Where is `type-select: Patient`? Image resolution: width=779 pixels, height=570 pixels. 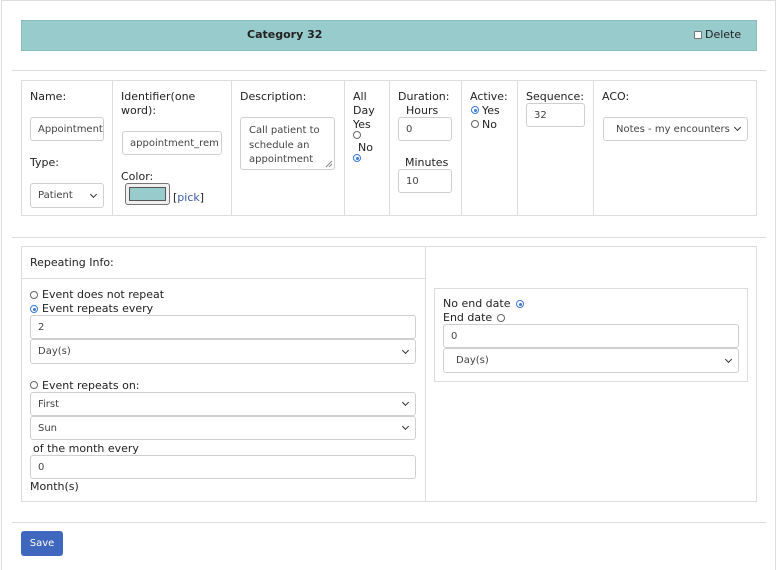 type-select: Patient is located at coordinates (67, 195).